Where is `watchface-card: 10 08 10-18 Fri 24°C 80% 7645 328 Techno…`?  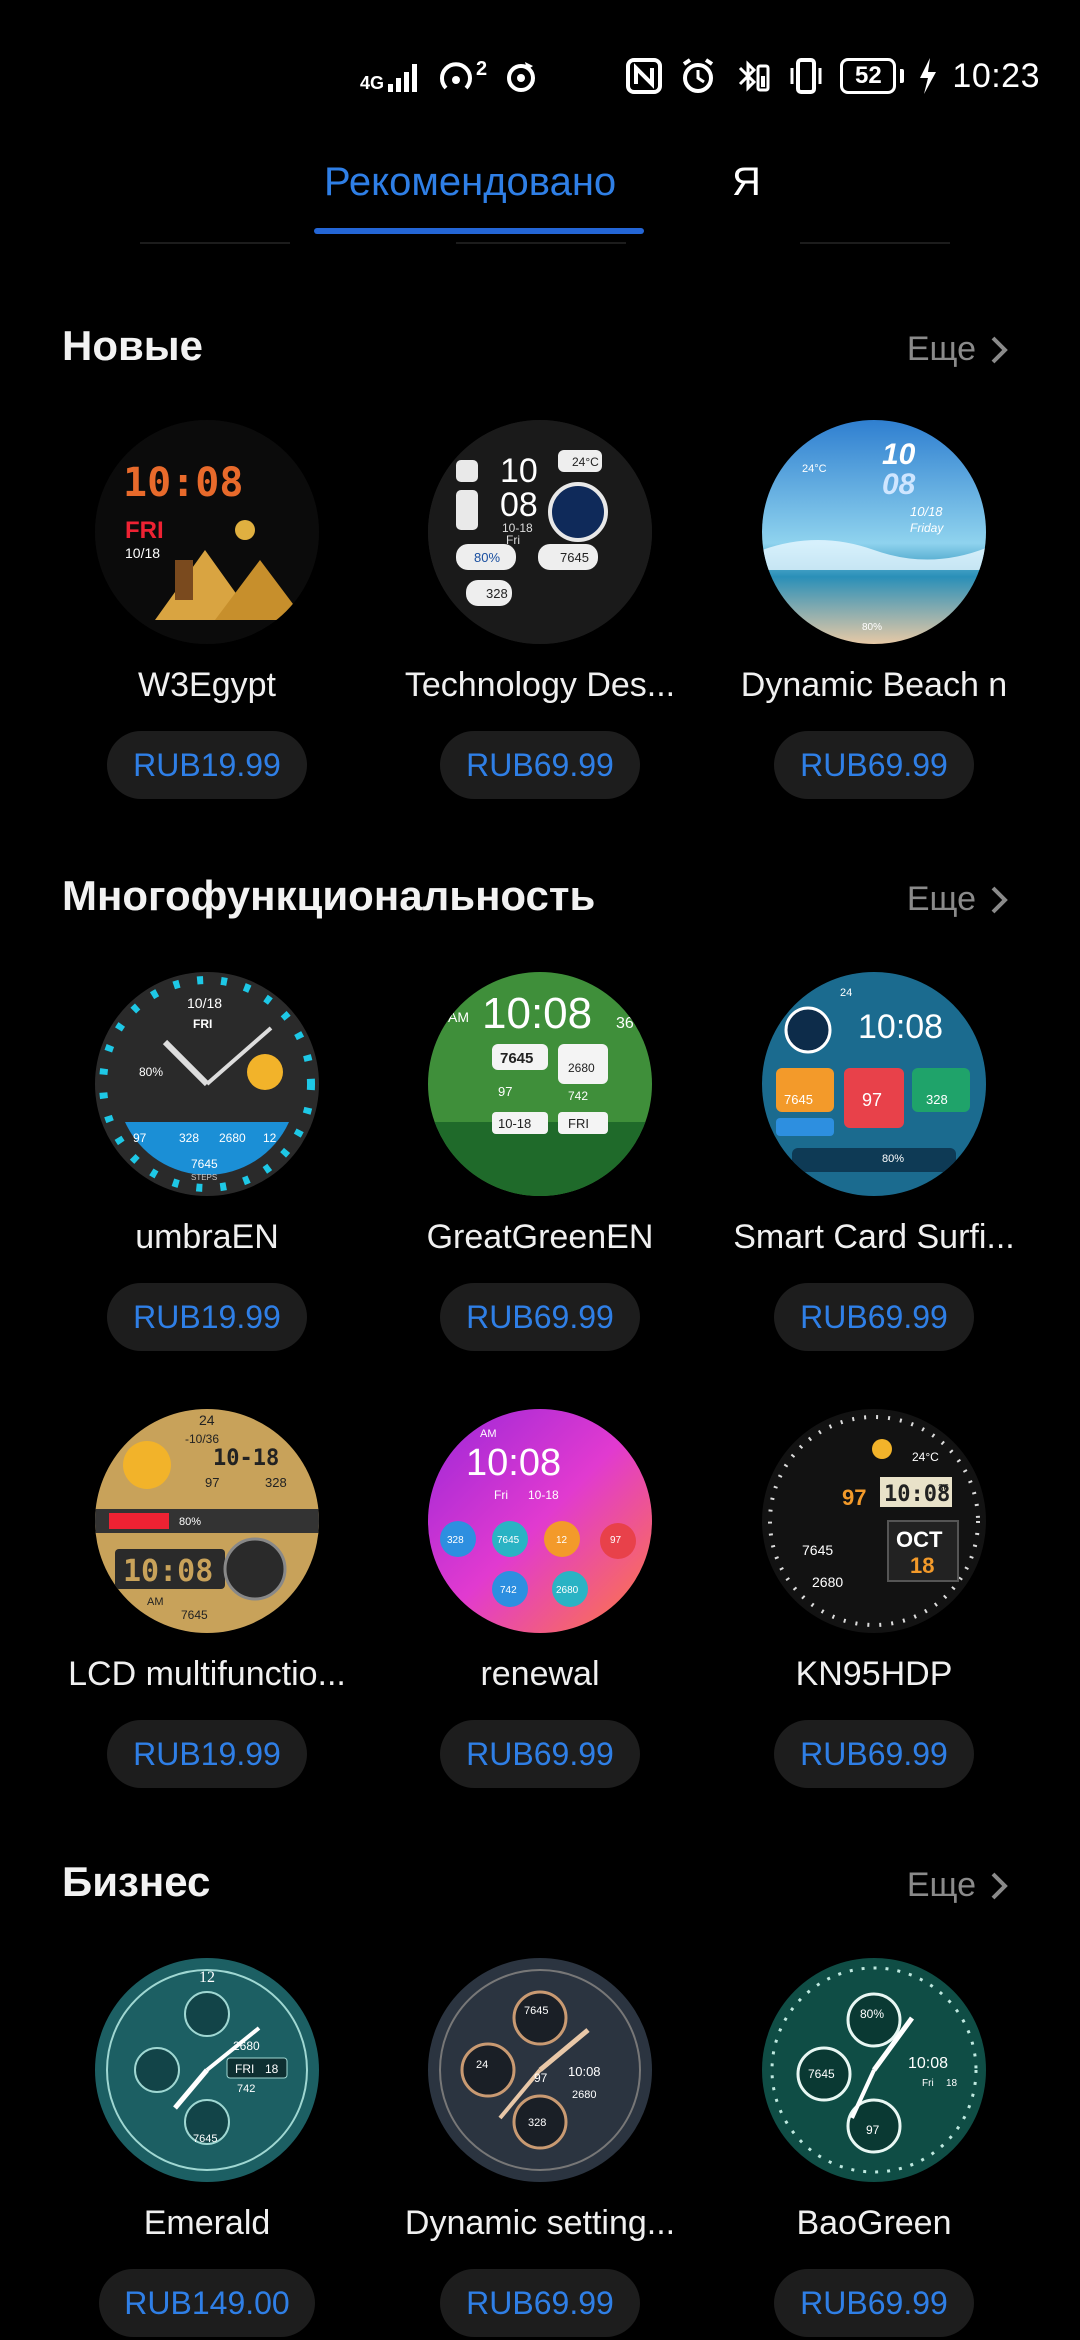 watchface-card: 10 08 10-18 Fri 24°C 80% 7645 328 Techno… is located at coordinates (540, 609).